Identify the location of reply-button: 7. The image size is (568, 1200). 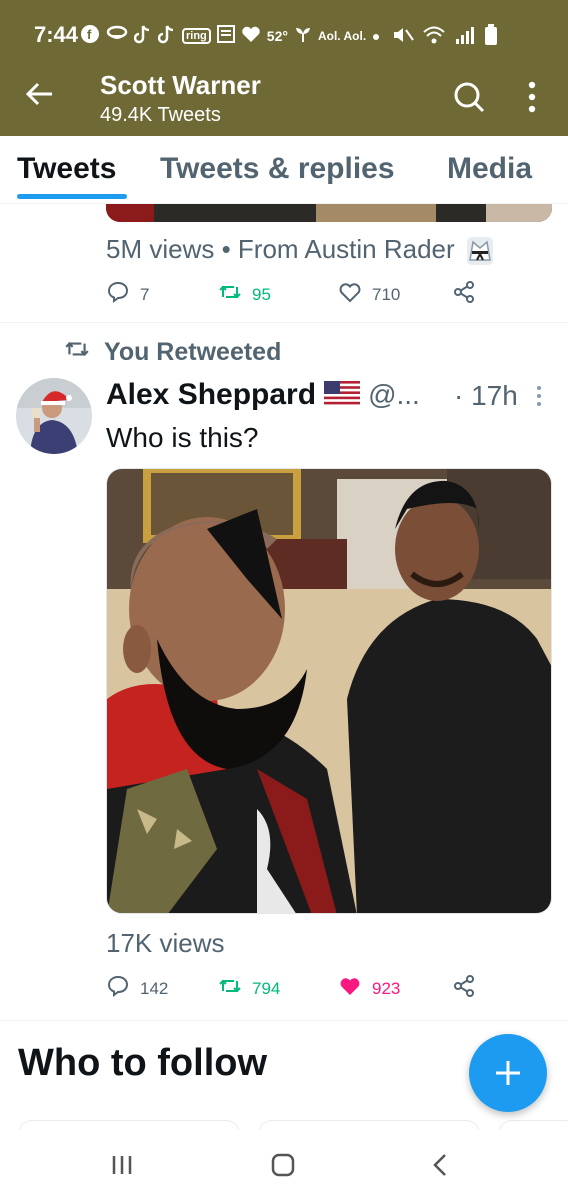
(127, 294).